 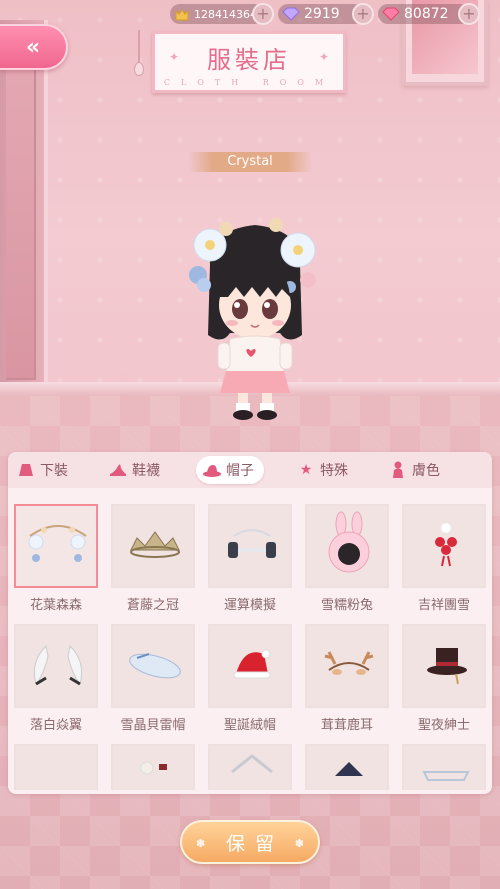 I want to click on star-icon: ★, so click(x=306, y=470).